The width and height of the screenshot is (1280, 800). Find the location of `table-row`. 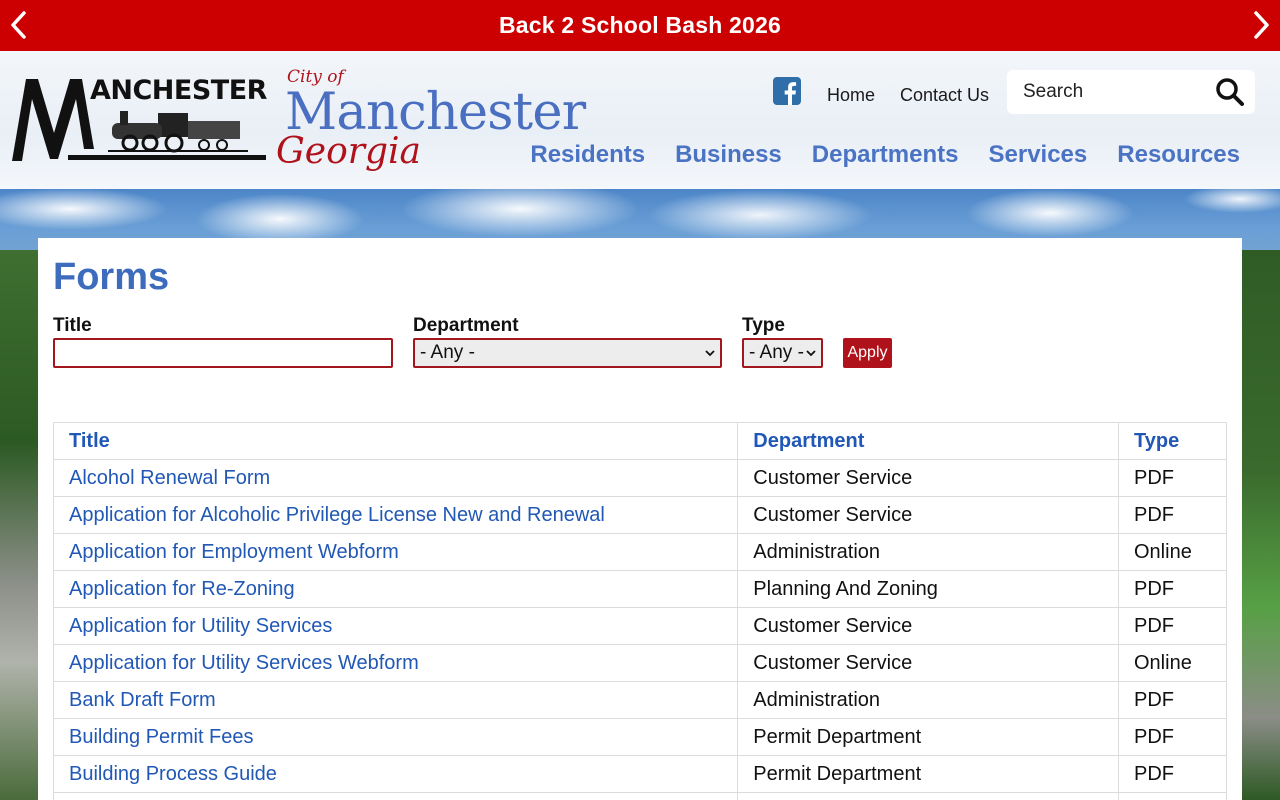

table-row is located at coordinates (639, 796).